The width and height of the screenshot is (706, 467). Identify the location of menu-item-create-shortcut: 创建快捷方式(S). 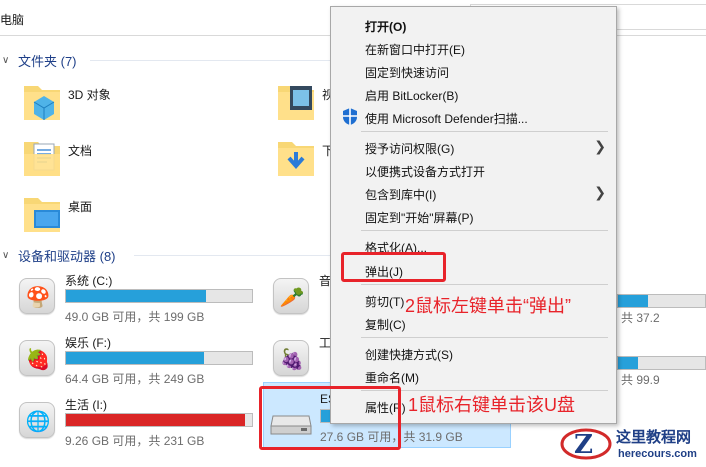
(473, 352).